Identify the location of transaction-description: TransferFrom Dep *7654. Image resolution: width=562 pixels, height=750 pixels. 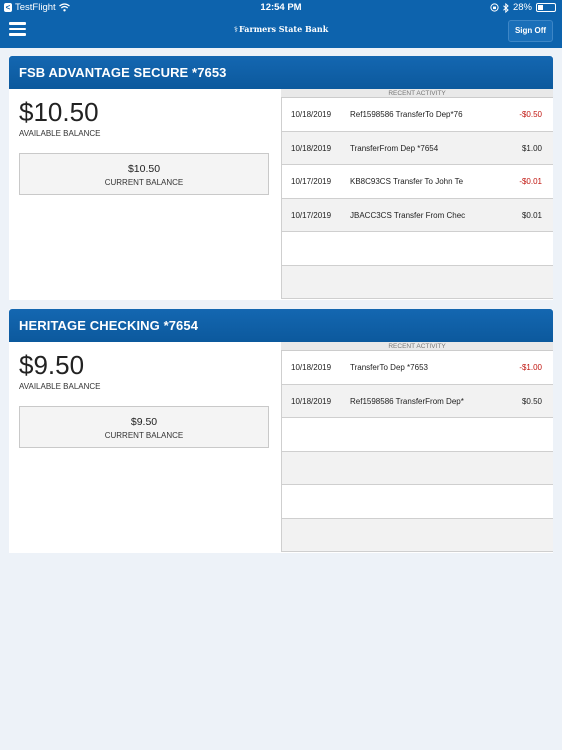
(394, 148).